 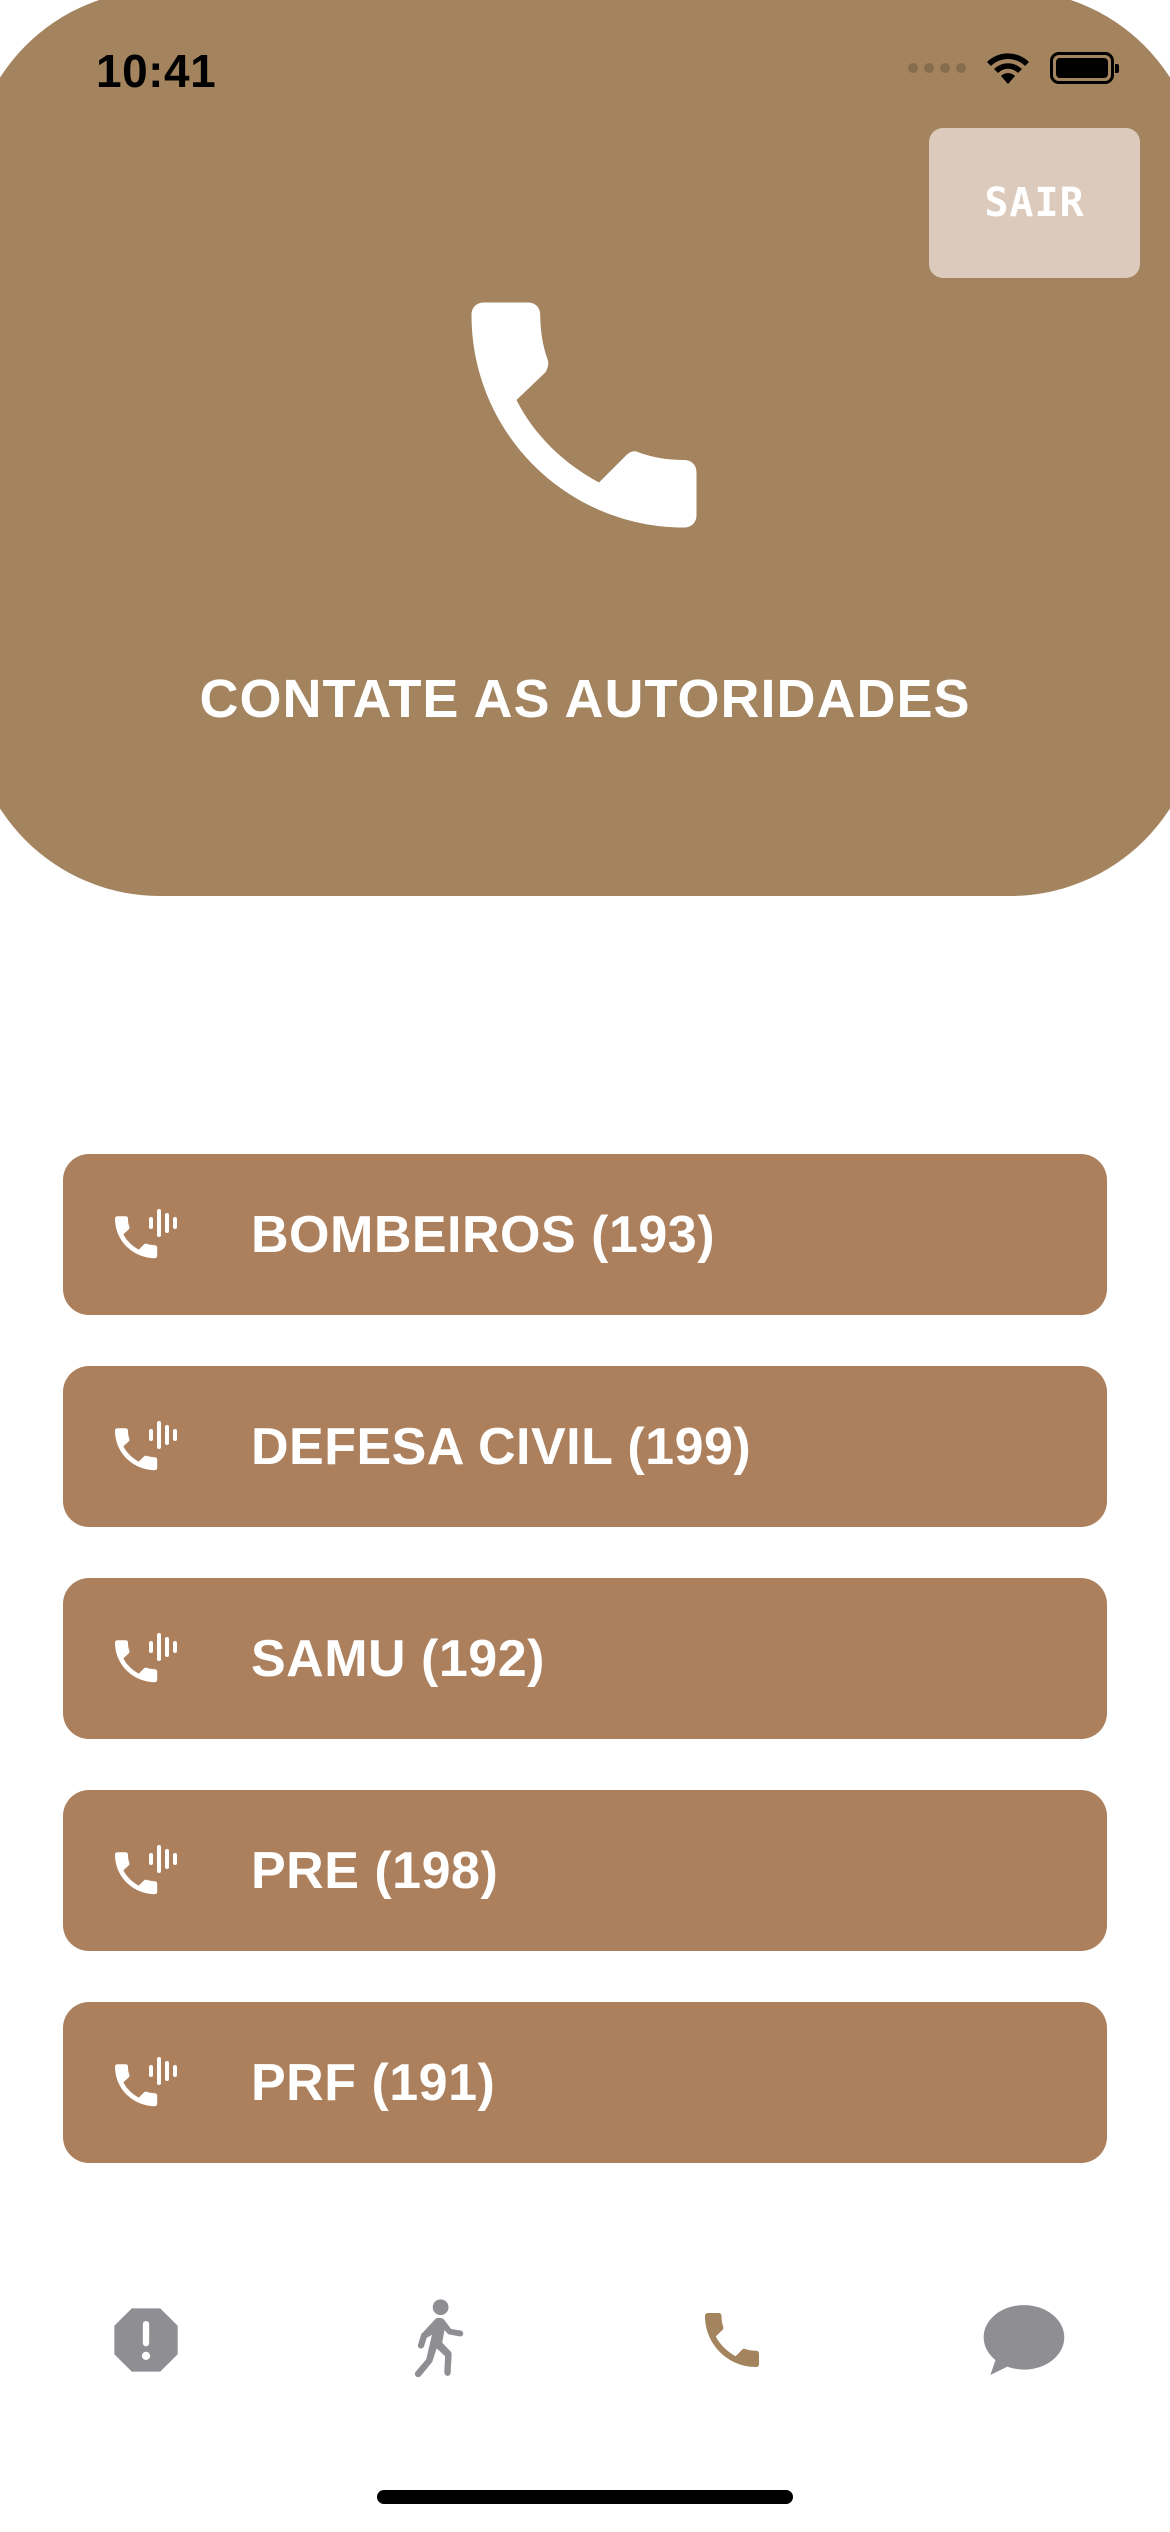 What do you see at coordinates (585, 70) in the screenshot?
I see `status-bar: 10:41` at bounding box center [585, 70].